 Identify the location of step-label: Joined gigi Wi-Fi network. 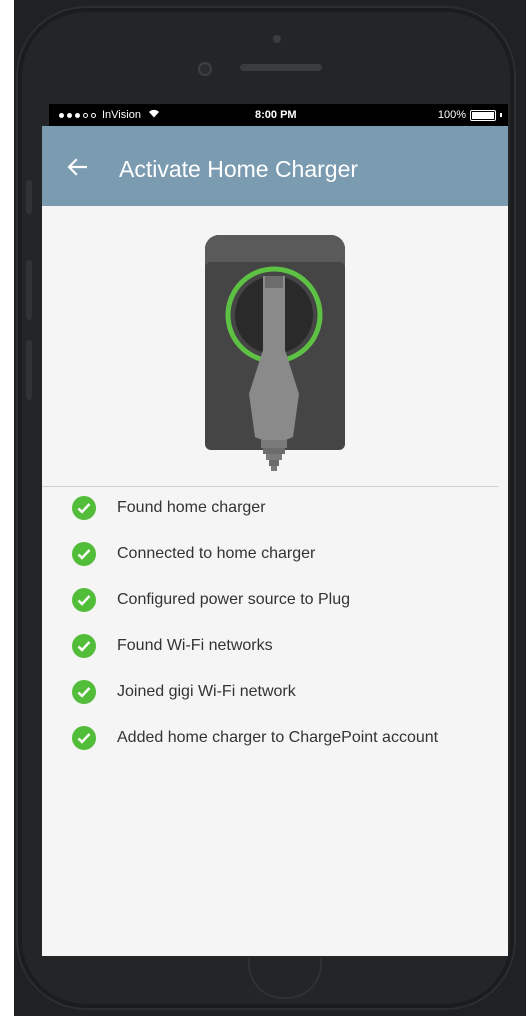
(206, 691).